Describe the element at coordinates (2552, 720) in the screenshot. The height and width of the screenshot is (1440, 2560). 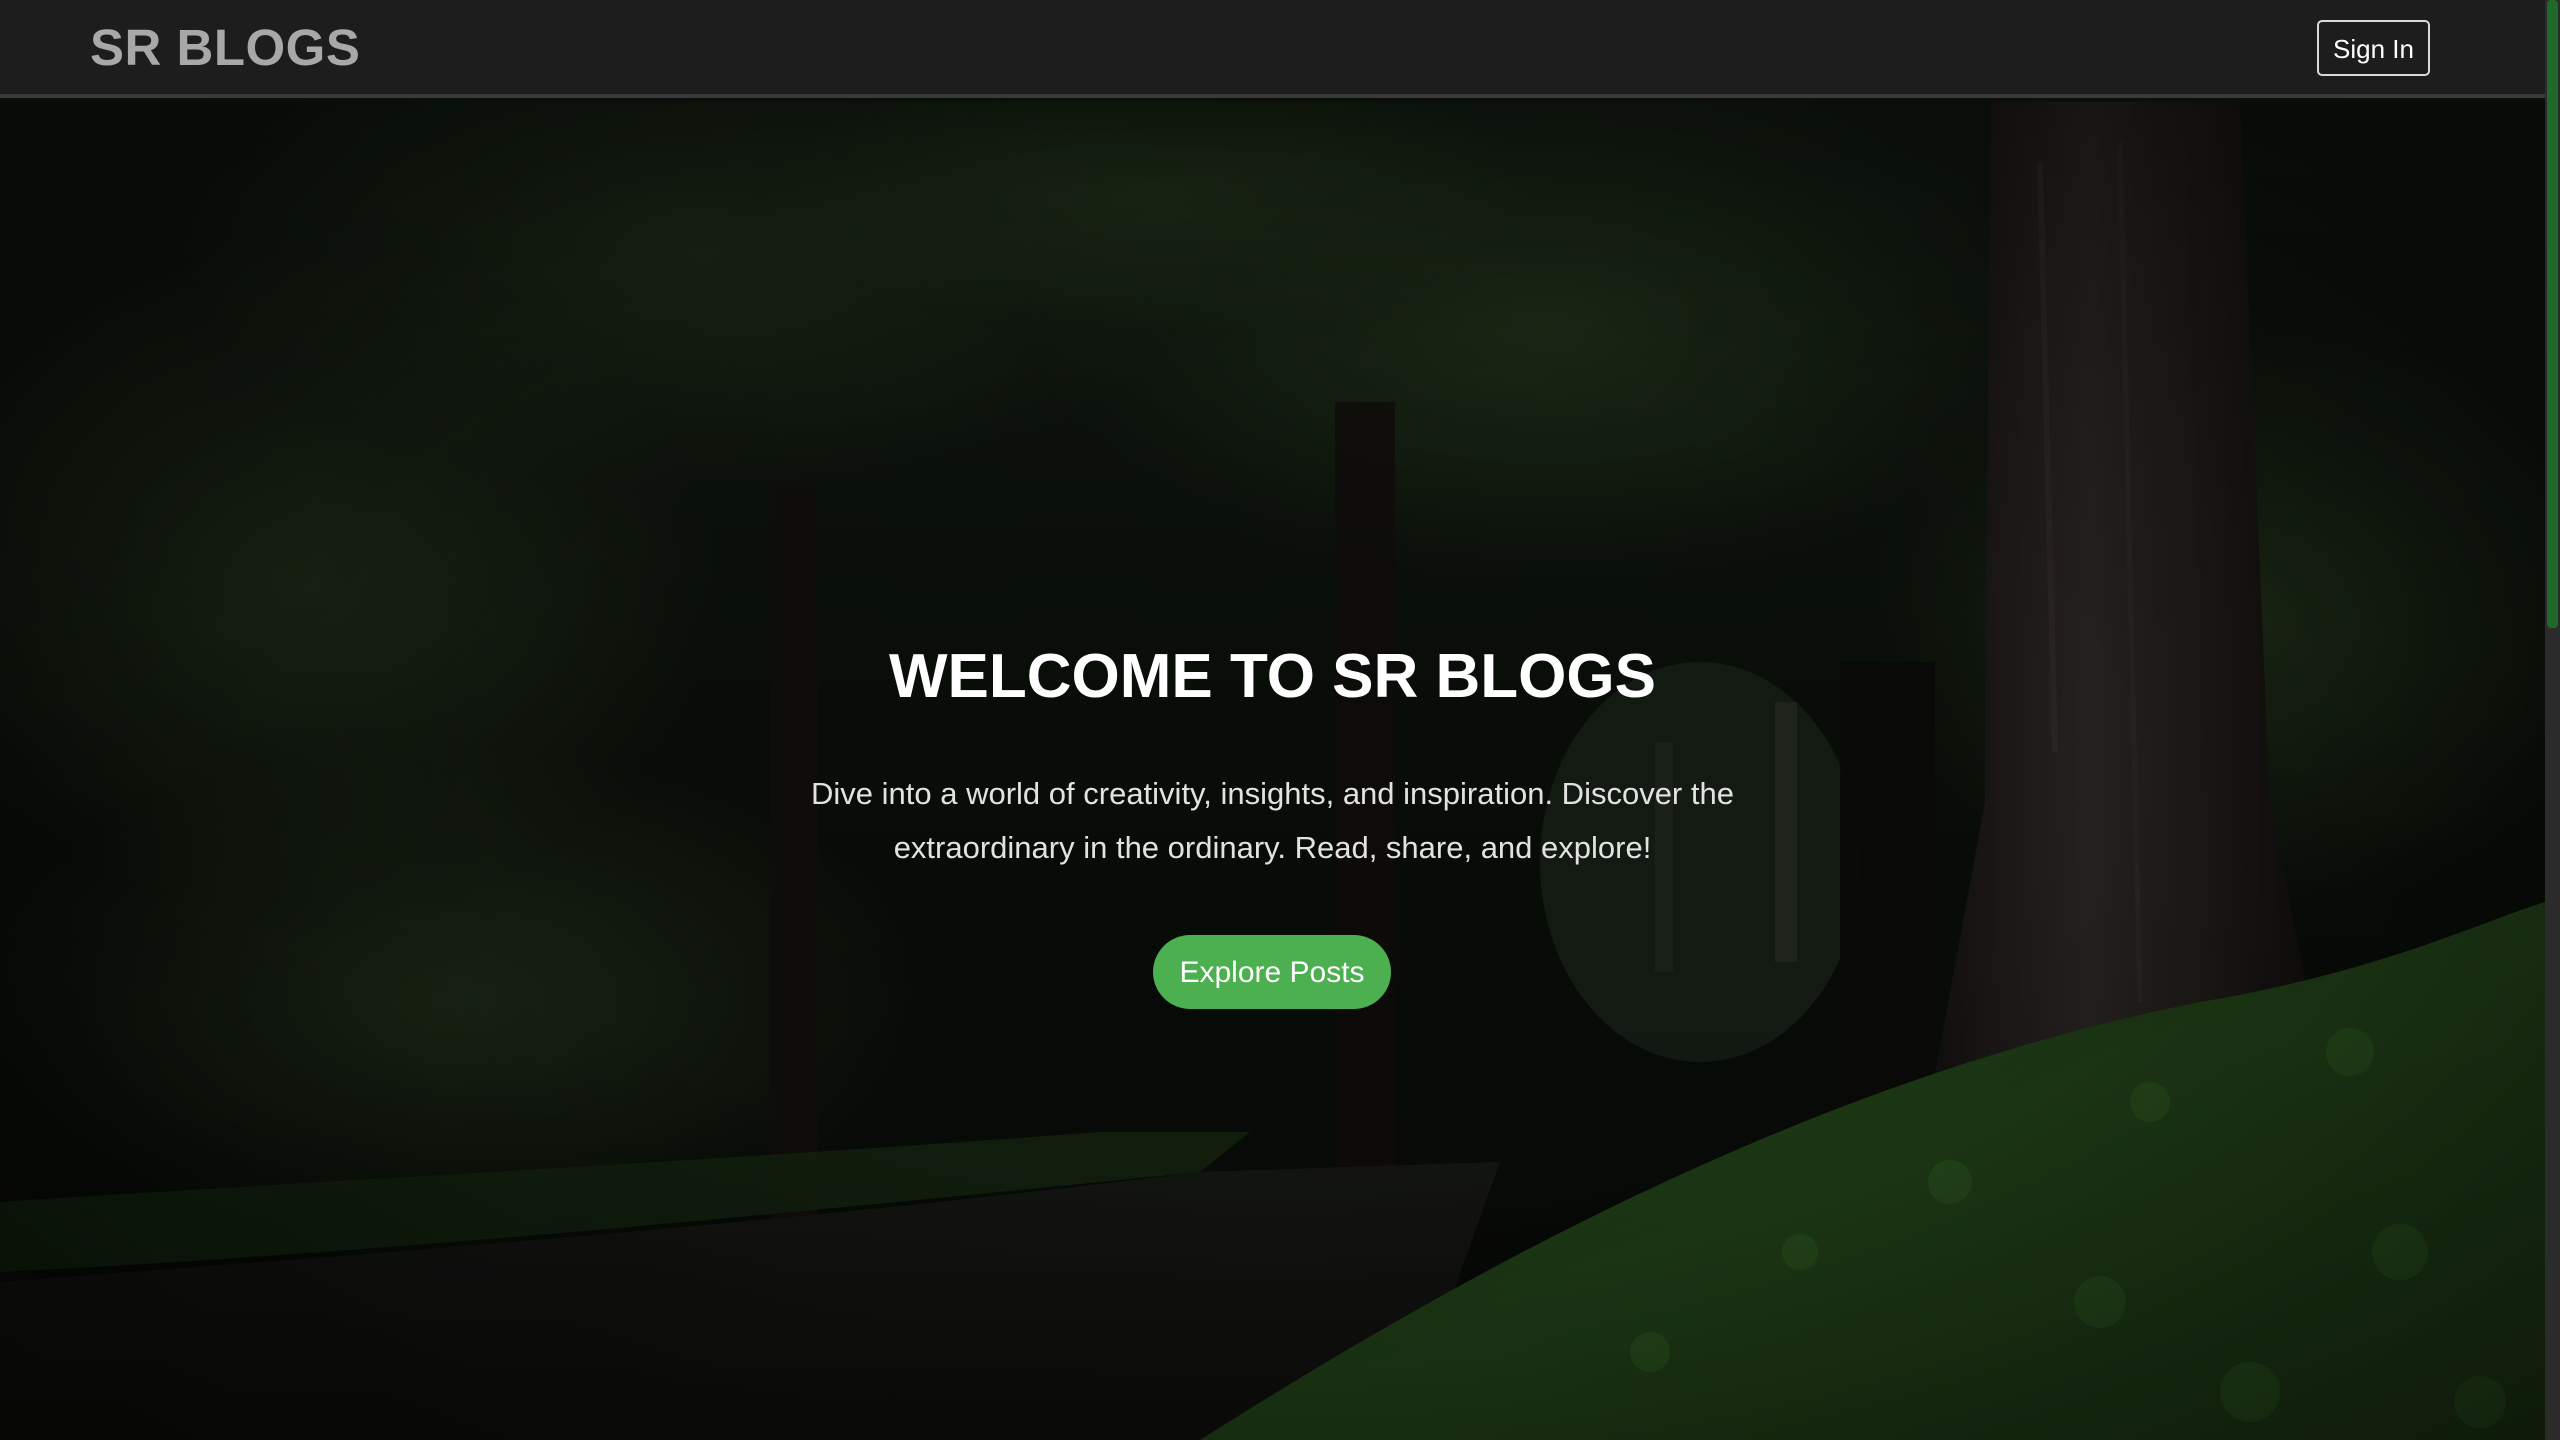
I see `page-scrollbar` at that location.